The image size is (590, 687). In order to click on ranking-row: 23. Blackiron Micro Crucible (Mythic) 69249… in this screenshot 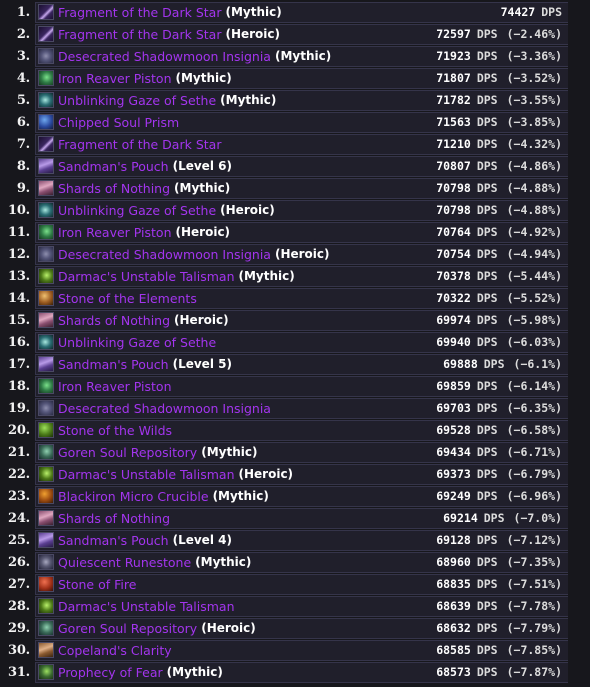, I will do `click(295, 496)`.